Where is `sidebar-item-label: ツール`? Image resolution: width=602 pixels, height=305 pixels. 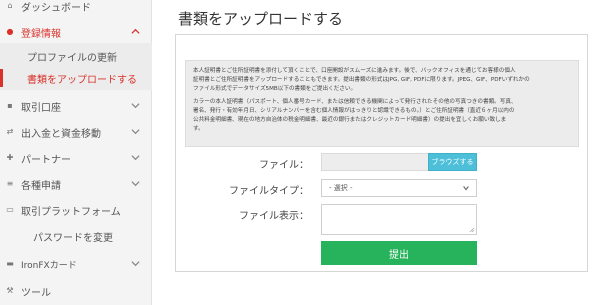
sidebar-item-label: ツール is located at coordinates (36, 293).